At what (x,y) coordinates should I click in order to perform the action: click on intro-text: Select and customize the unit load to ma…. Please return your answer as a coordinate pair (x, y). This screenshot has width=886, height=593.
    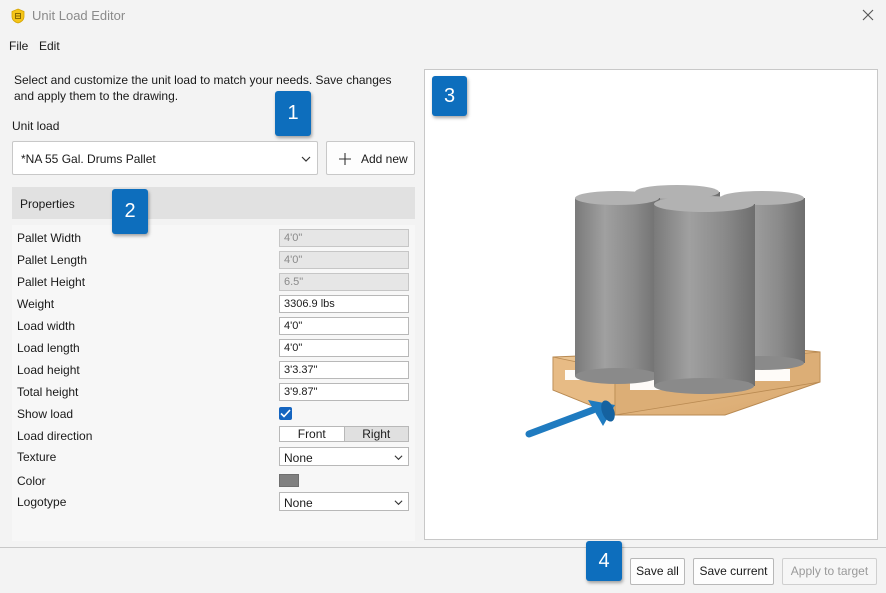
    Looking at the image, I should click on (203, 88).